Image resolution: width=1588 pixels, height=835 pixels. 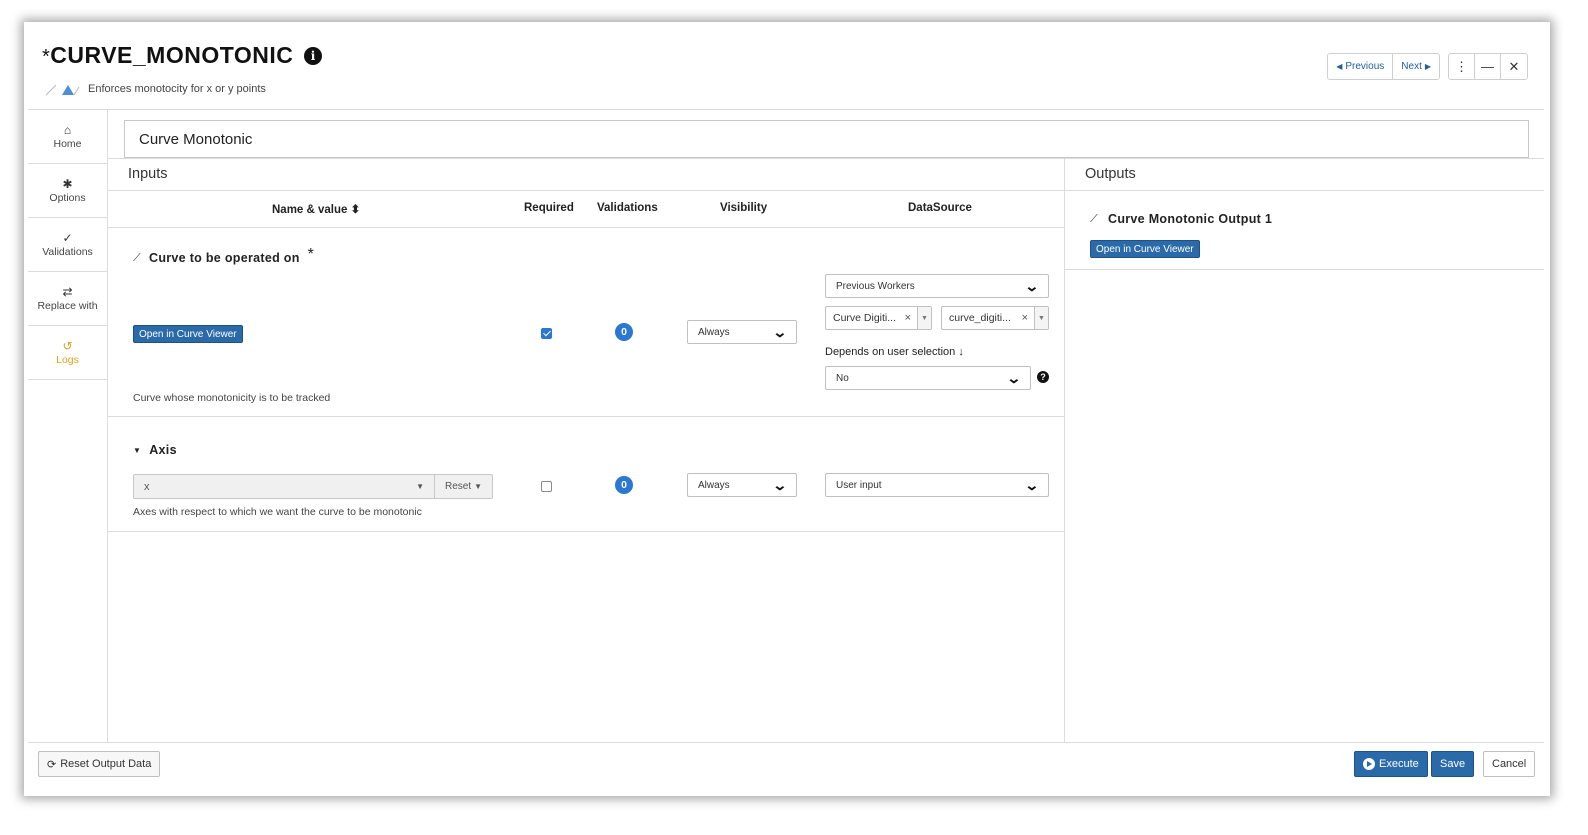 I want to click on worker-name-value: Curve Monotonic, so click(x=196, y=139).